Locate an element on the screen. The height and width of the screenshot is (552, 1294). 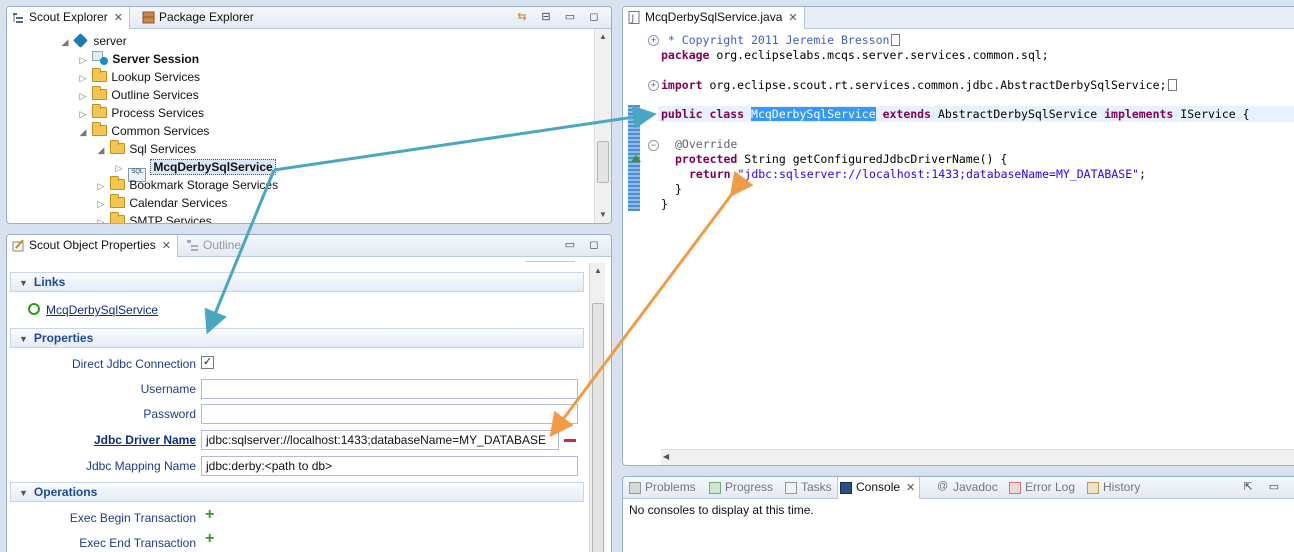
tab-history: History is located at coordinates (1112, 488).